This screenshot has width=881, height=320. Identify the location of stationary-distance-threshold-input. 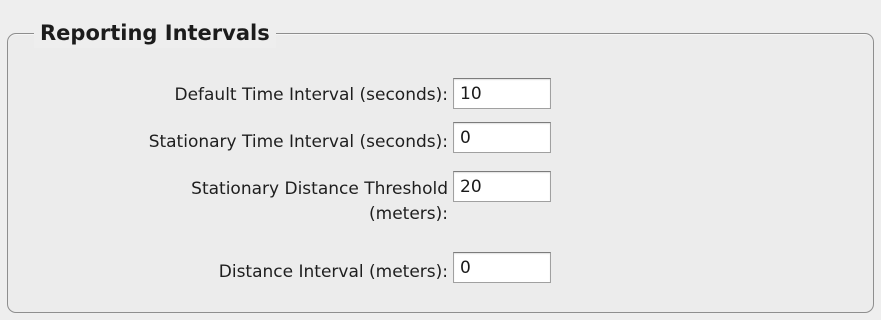
(502, 186).